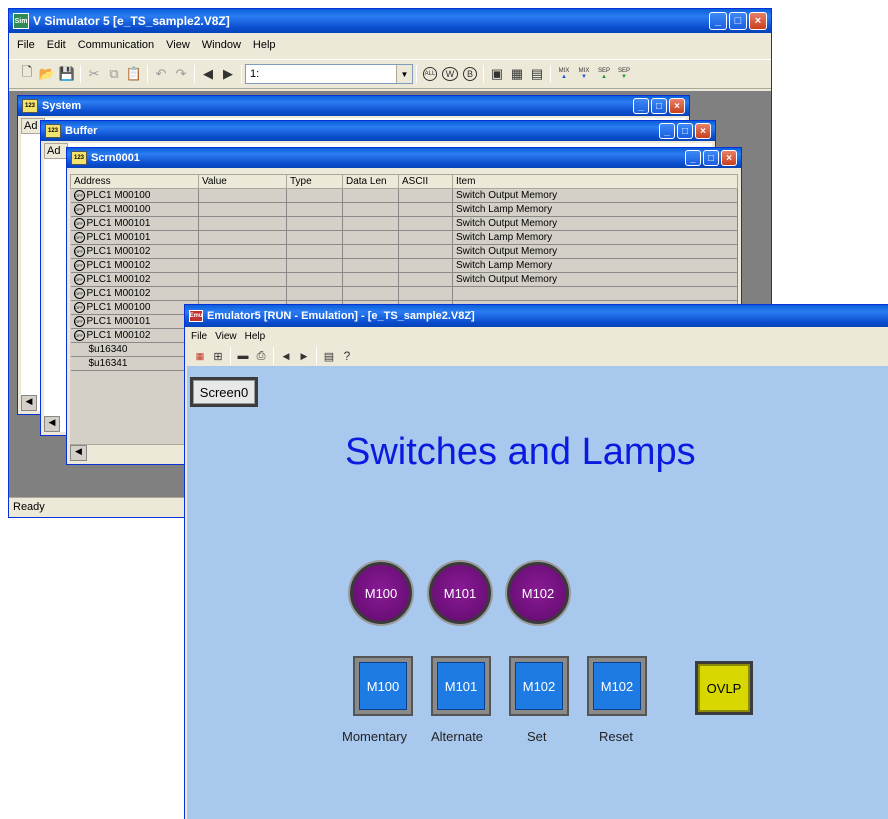 This screenshot has width=888, height=819. What do you see at coordinates (329, 74) in the screenshot?
I see `address-combo: 1: ▼` at bounding box center [329, 74].